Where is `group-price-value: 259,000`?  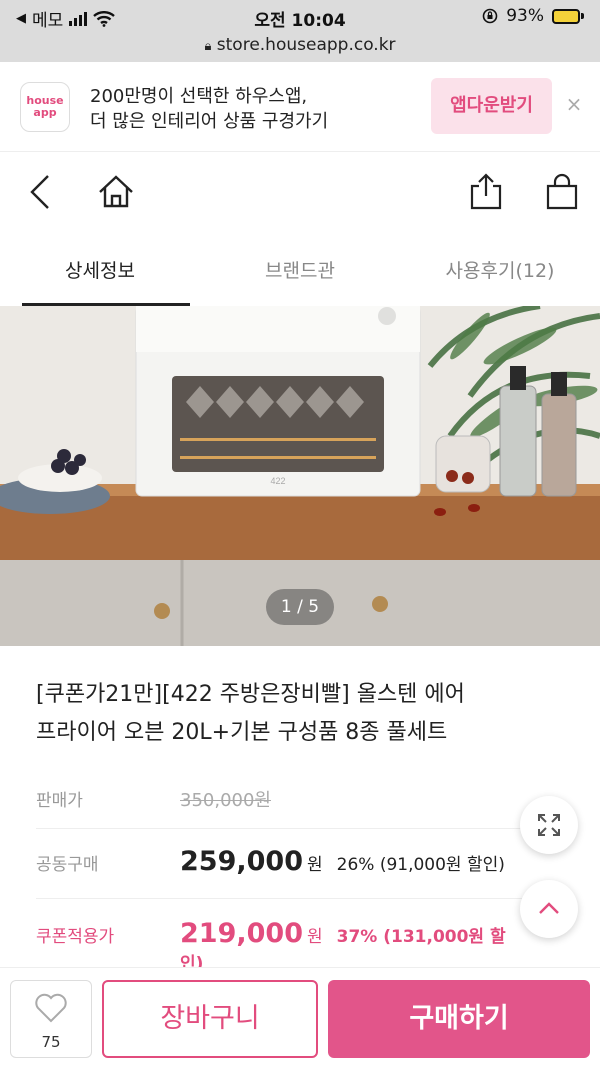 group-price-value: 259,000 is located at coordinates (241, 861).